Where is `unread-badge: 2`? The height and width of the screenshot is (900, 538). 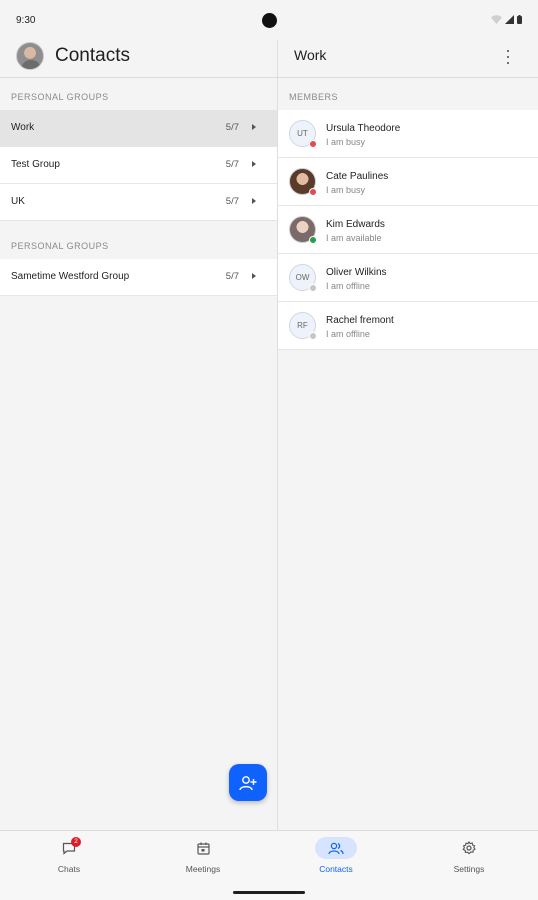
unread-badge: 2 is located at coordinates (76, 842).